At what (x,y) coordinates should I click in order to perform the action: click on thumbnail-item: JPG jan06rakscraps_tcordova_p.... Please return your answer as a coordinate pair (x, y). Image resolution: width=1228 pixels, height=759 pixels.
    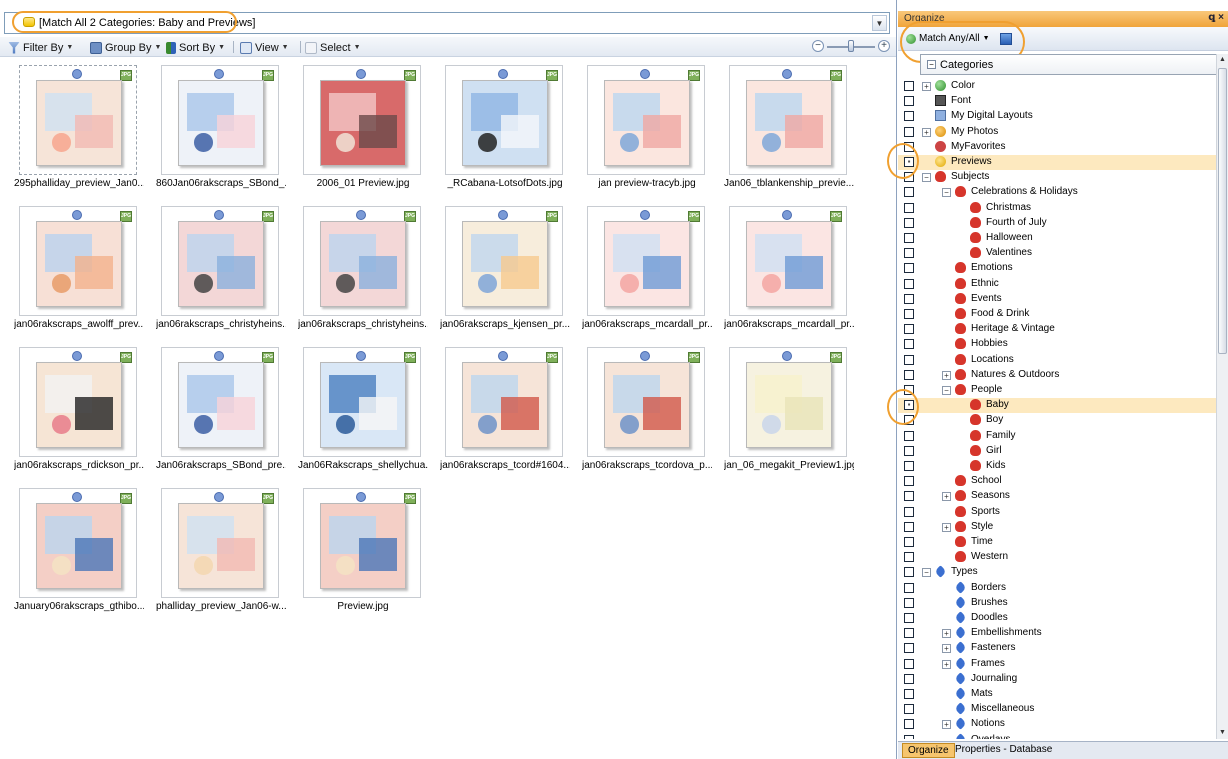
    Looking at the image, I should click on (653, 411).